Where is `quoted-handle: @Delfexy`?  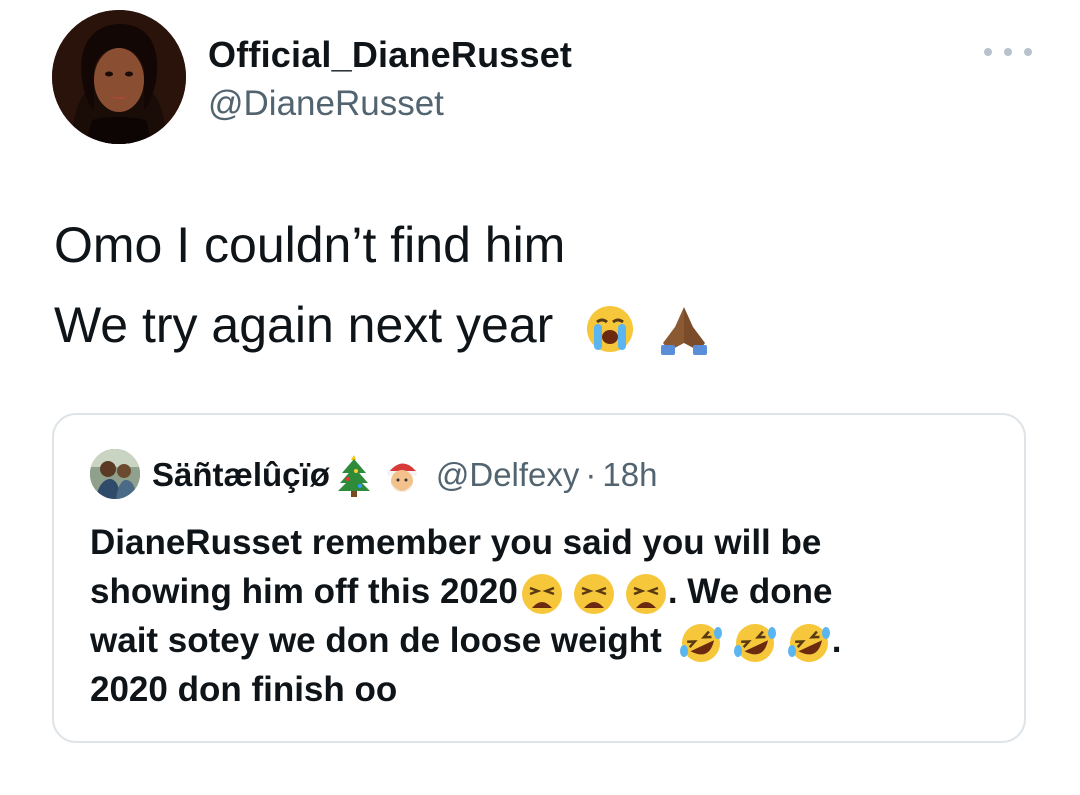
quoted-handle: @Delfexy is located at coordinates (508, 475).